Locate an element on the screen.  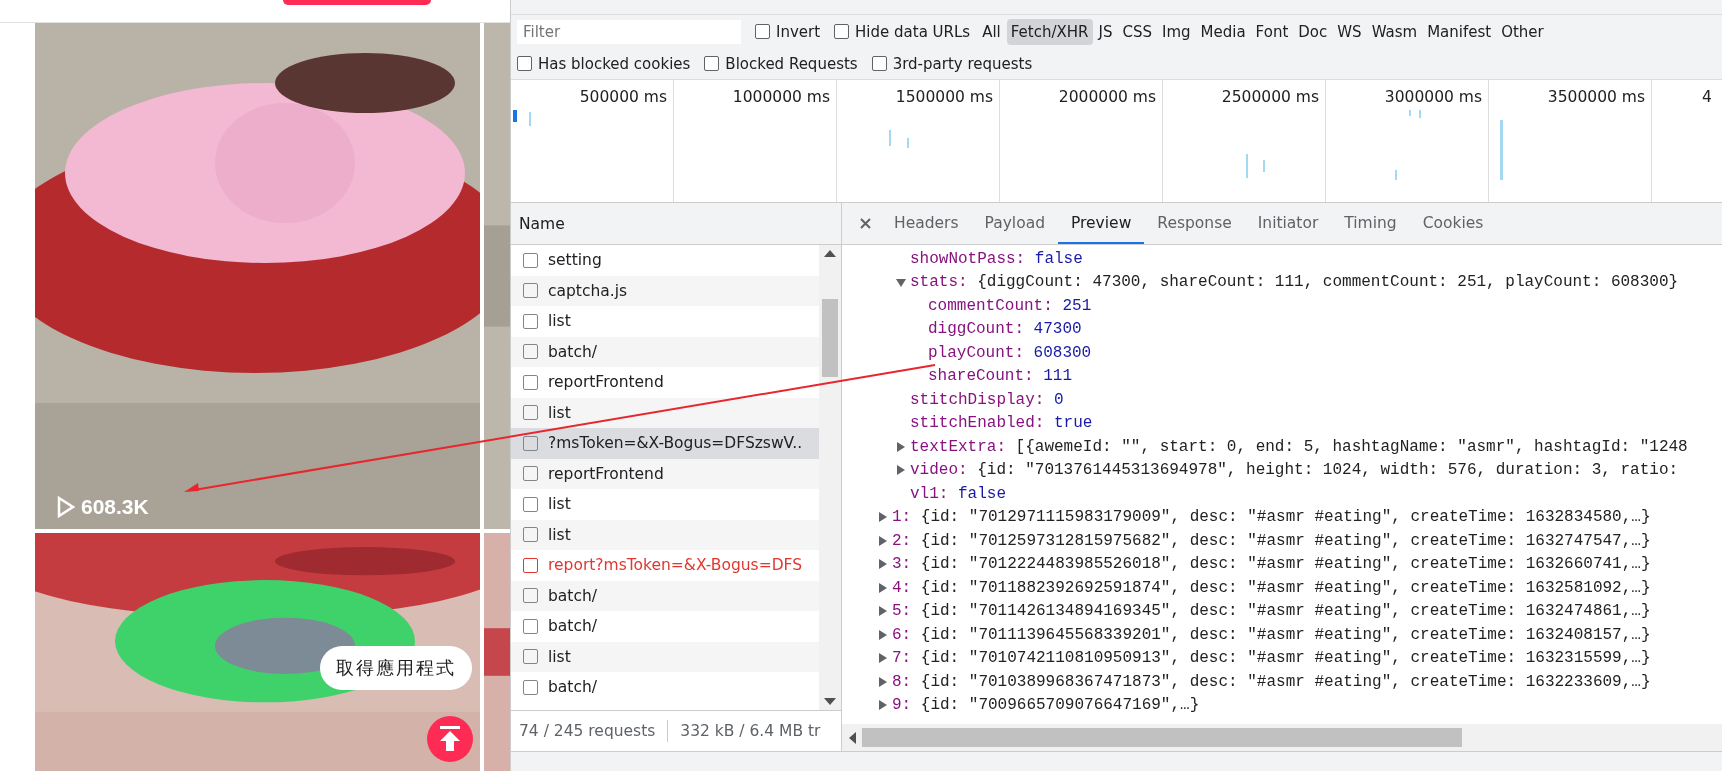
detail-tab: Initiator is located at coordinates (1288, 223).